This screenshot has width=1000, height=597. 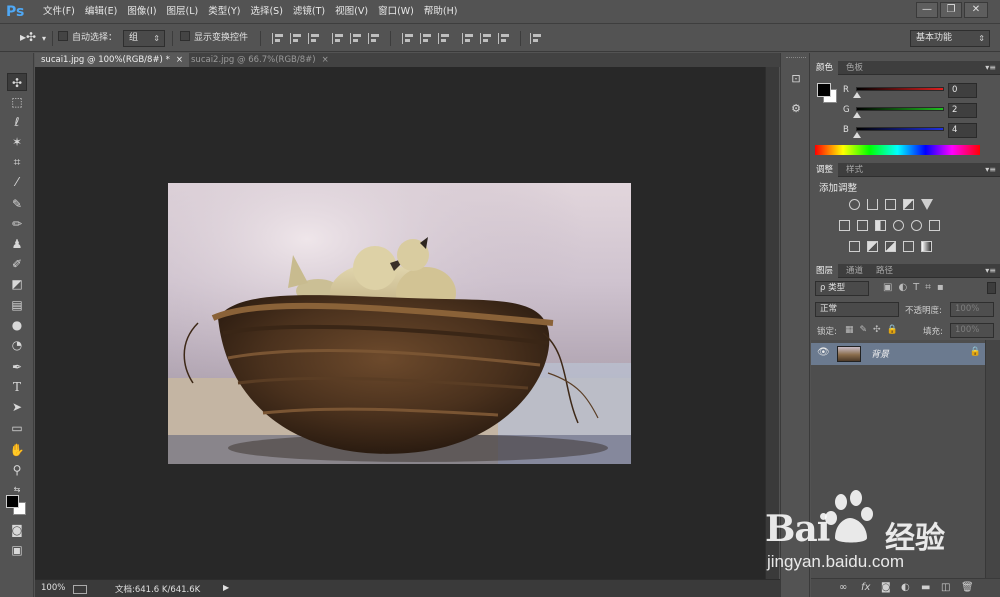 What do you see at coordinates (17, 407) in the screenshot?
I see `path-selection-tool-icon: ➤` at bounding box center [17, 407].